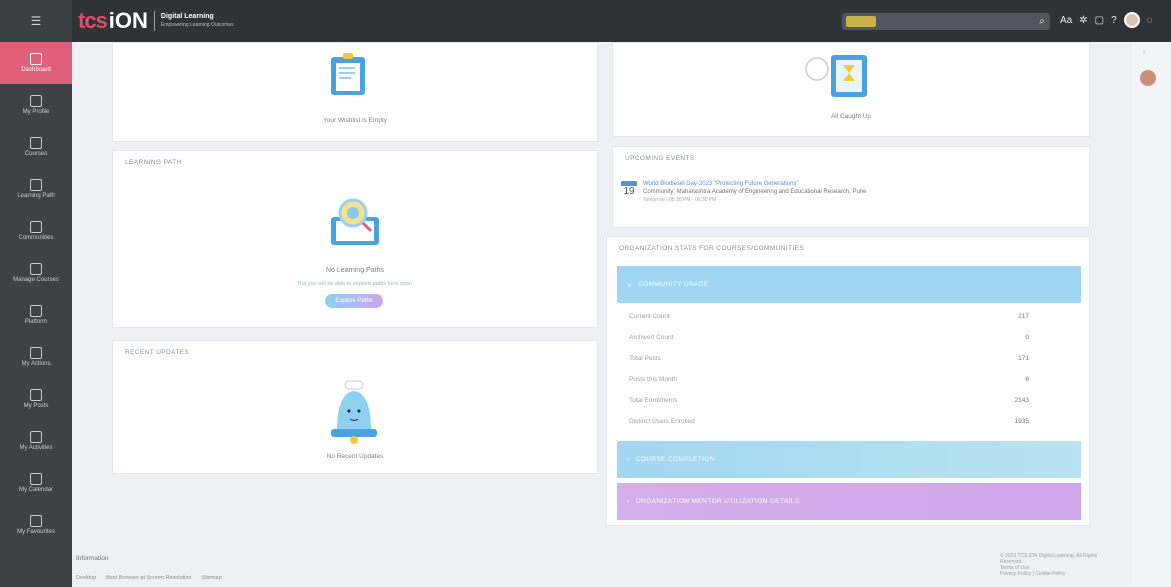  What do you see at coordinates (630, 285) in the screenshot?
I see `chevron-down-icon: ∨` at bounding box center [630, 285].